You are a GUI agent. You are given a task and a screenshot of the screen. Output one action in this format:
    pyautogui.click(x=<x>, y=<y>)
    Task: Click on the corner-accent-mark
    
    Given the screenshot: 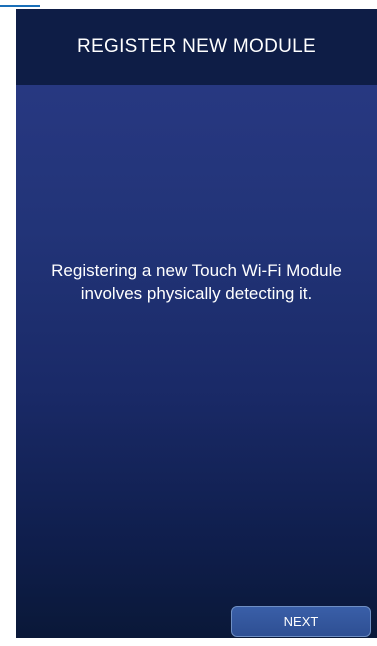 What is the action you would take?
    pyautogui.click(x=20, y=3)
    